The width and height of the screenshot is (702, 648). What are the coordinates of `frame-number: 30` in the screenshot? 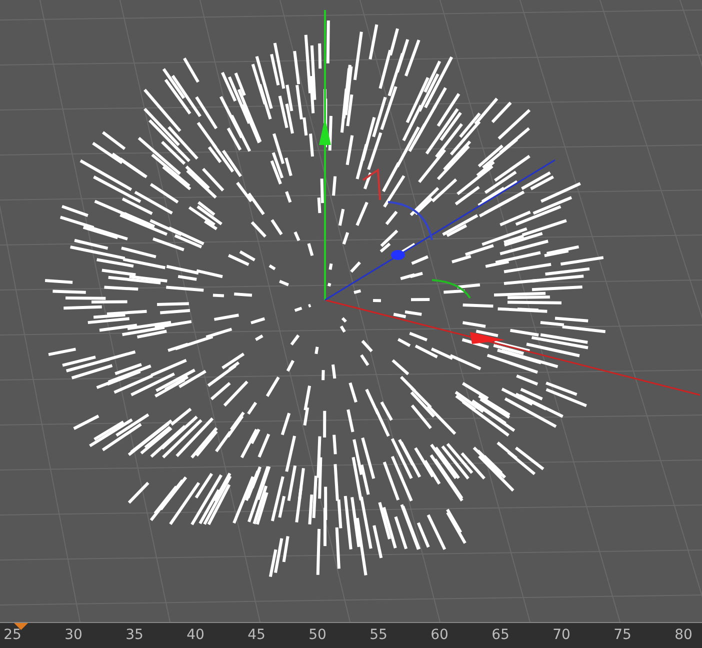 It's located at (74, 635).